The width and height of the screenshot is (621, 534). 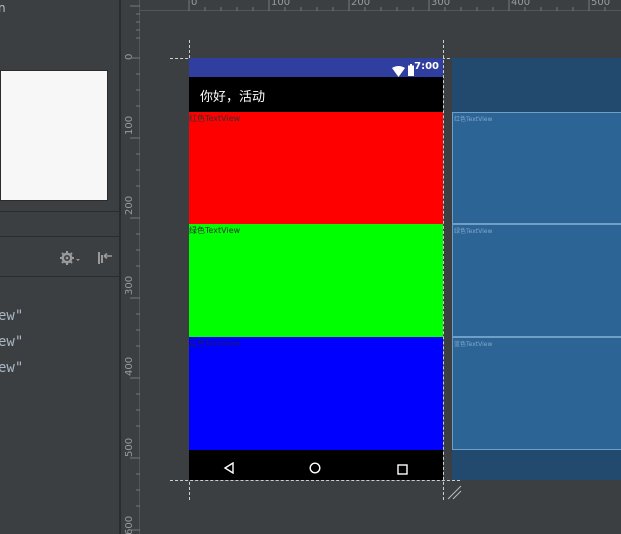 What do you see at coordinates (105, 260) in the screenshot?
I see `pin-left-icon` at bounding box center [105, 260].